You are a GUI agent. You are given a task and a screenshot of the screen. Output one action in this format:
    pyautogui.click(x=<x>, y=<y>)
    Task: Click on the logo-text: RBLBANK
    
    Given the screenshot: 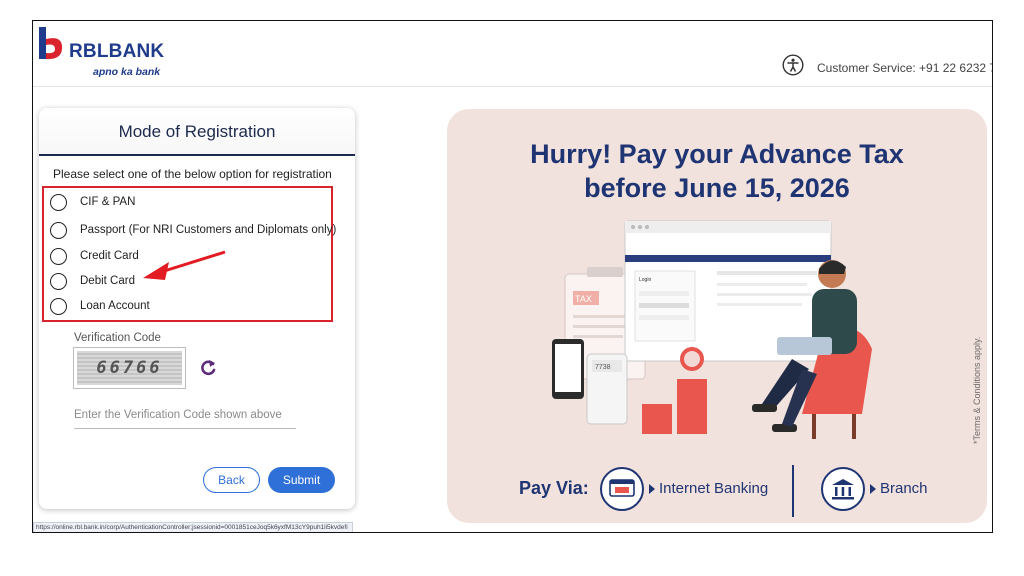 What is the action you would take?
    pyautogui.click(x=117, y=51)
    